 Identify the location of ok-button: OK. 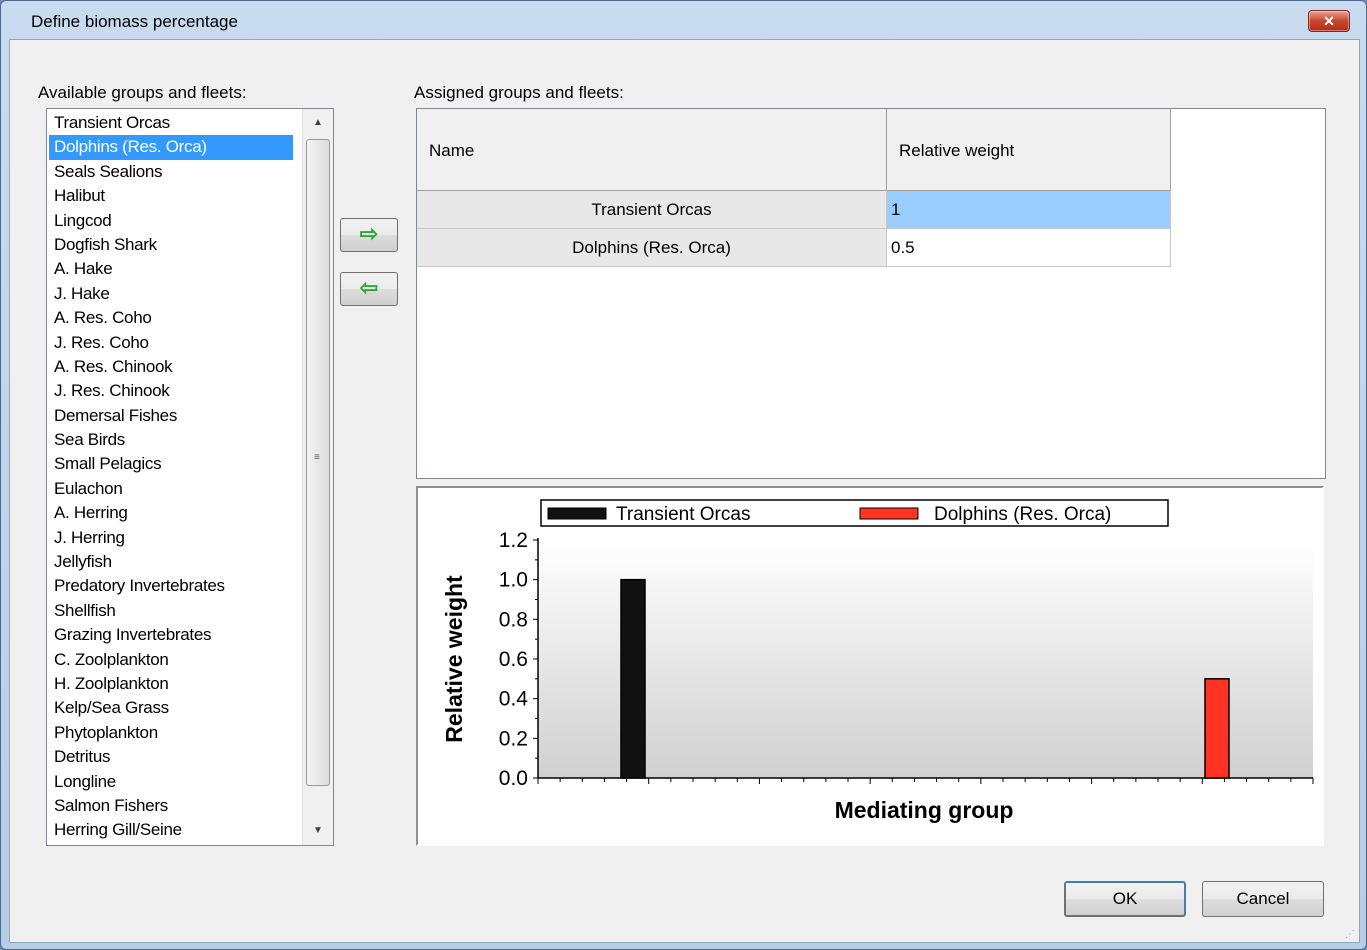
(1125, 899).